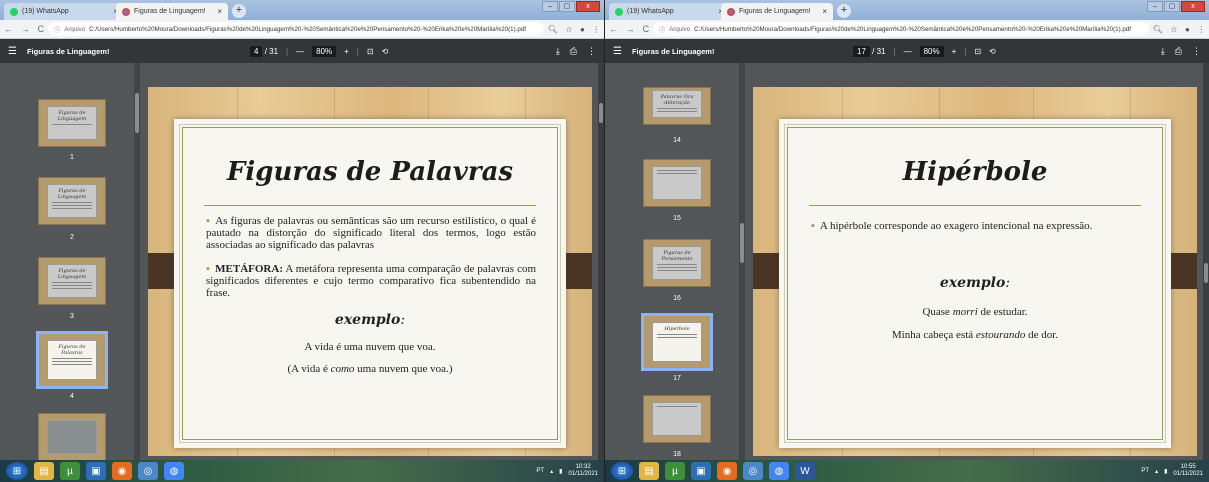 The image size is (1209, 482). What do you see at coordinates (567, 471) in the screenshot?
I see `system-tray: PT ▴ ▮ 10:32 01/11/2021` at bounding box center [567, 471].